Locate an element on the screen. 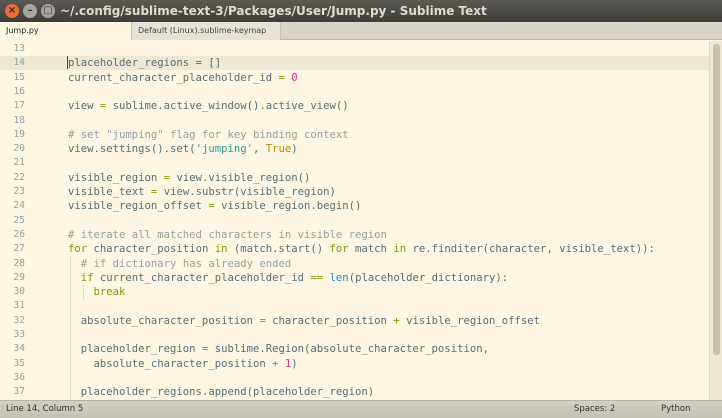  code-token: if is located at coordinates (87, 277).